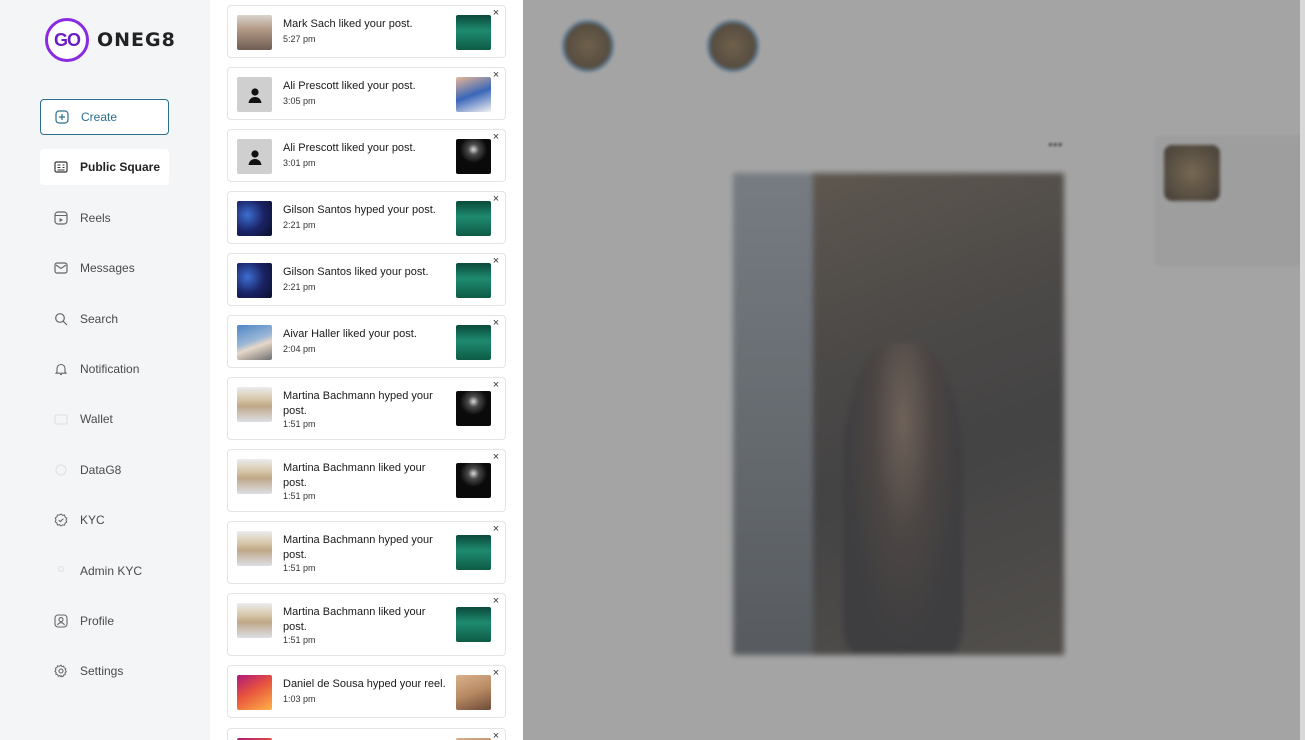 Image resolution: width=1305 pixels, height=740 pixels. Describe the element at coordinates (350, 334) in the screenshot. I see `notification-text: Aivar Haller liked your post.` at that location.